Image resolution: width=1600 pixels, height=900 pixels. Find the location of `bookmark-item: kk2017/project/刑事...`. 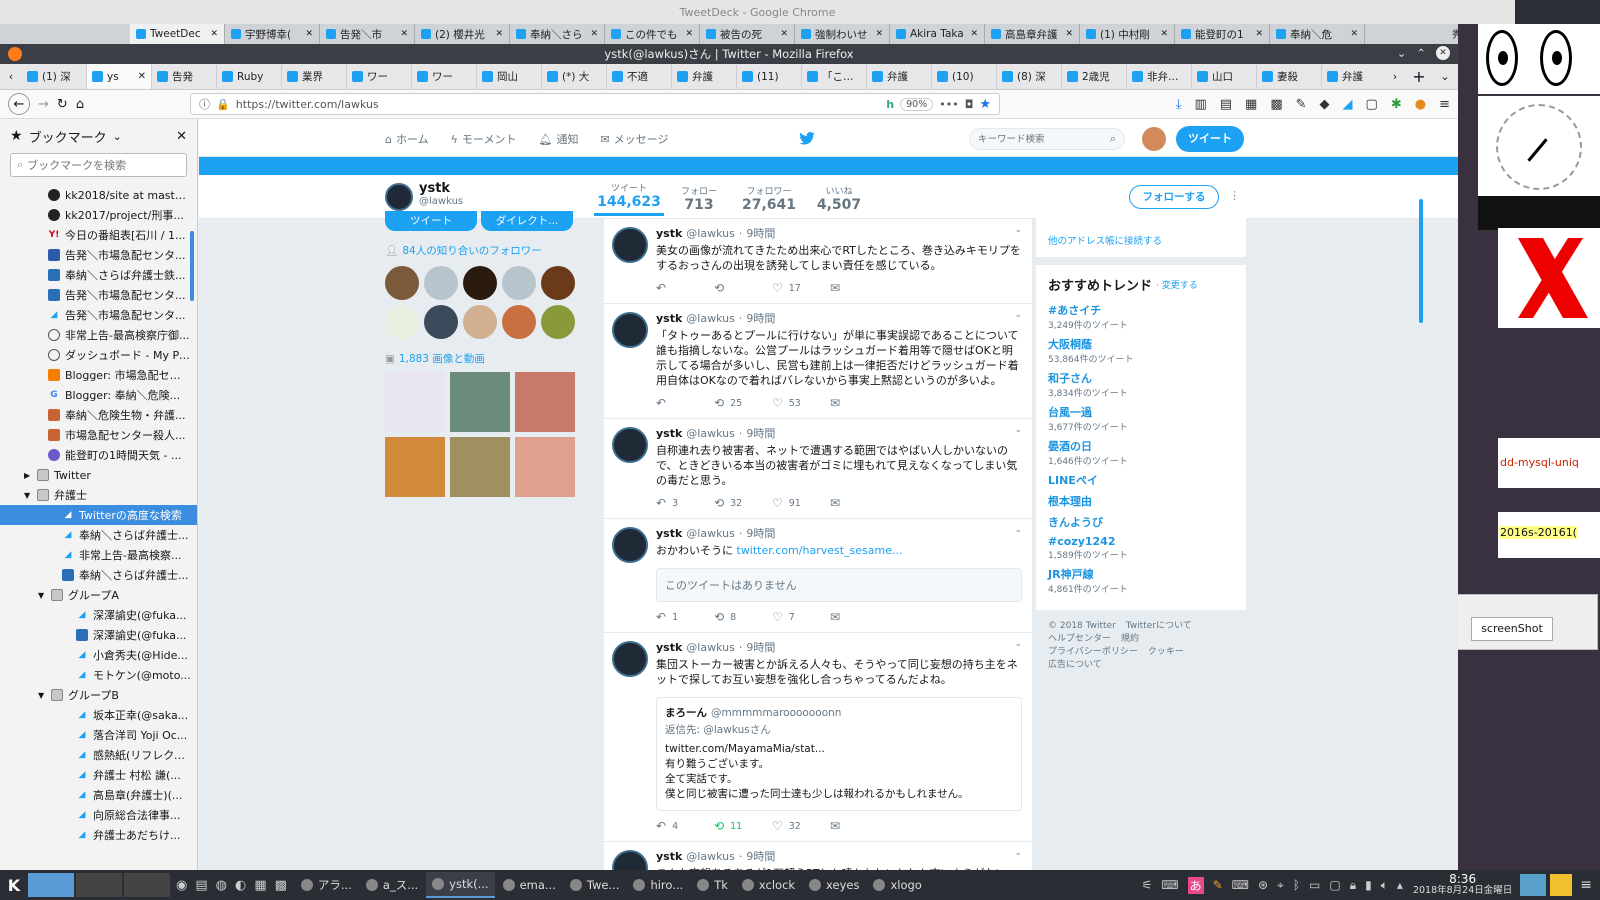

bookmark-item: kk2017/project/刑事... is located at coordinates (98, 215).